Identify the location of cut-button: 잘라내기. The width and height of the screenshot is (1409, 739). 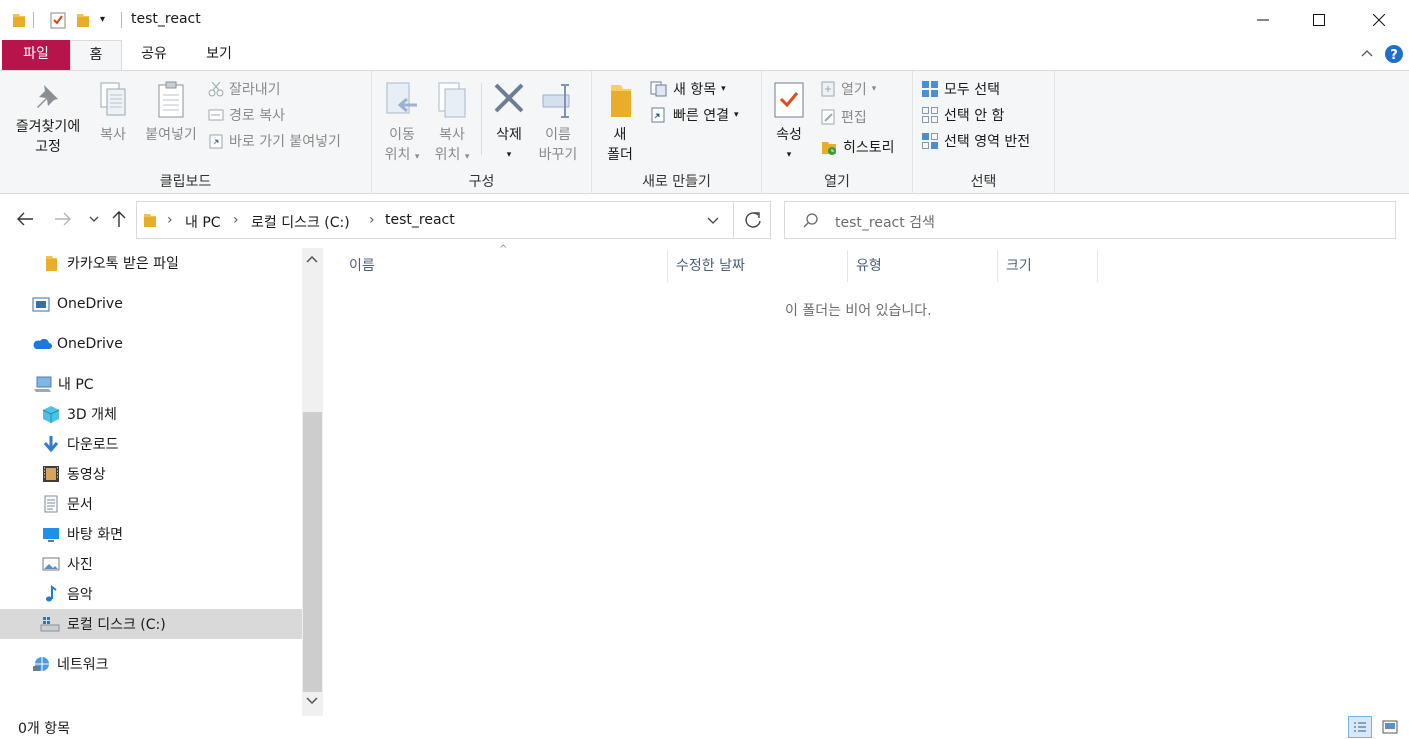
(244, 89).